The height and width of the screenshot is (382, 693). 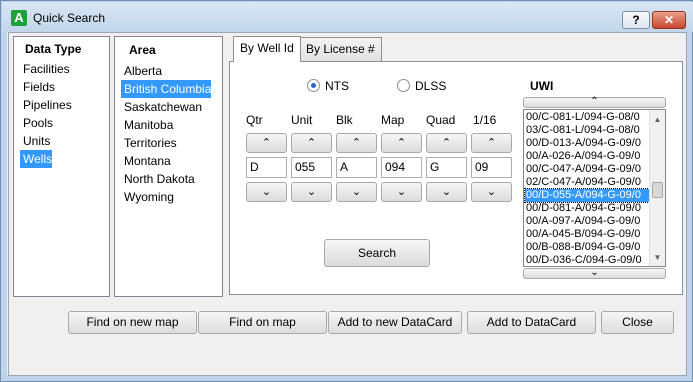 I want to click on qtr-up-button: ⌃, so click(x=266, y=143).